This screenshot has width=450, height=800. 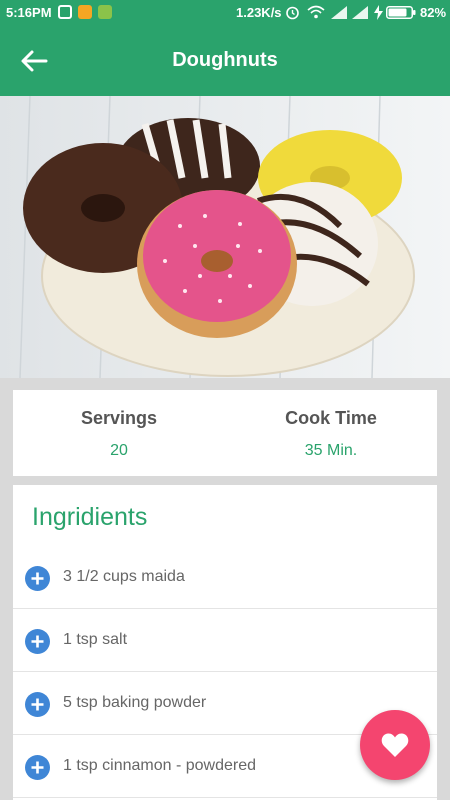 I want to click on ingredient-text: 1 tsp cinnamon - powdered, so click(x=159, y=765).